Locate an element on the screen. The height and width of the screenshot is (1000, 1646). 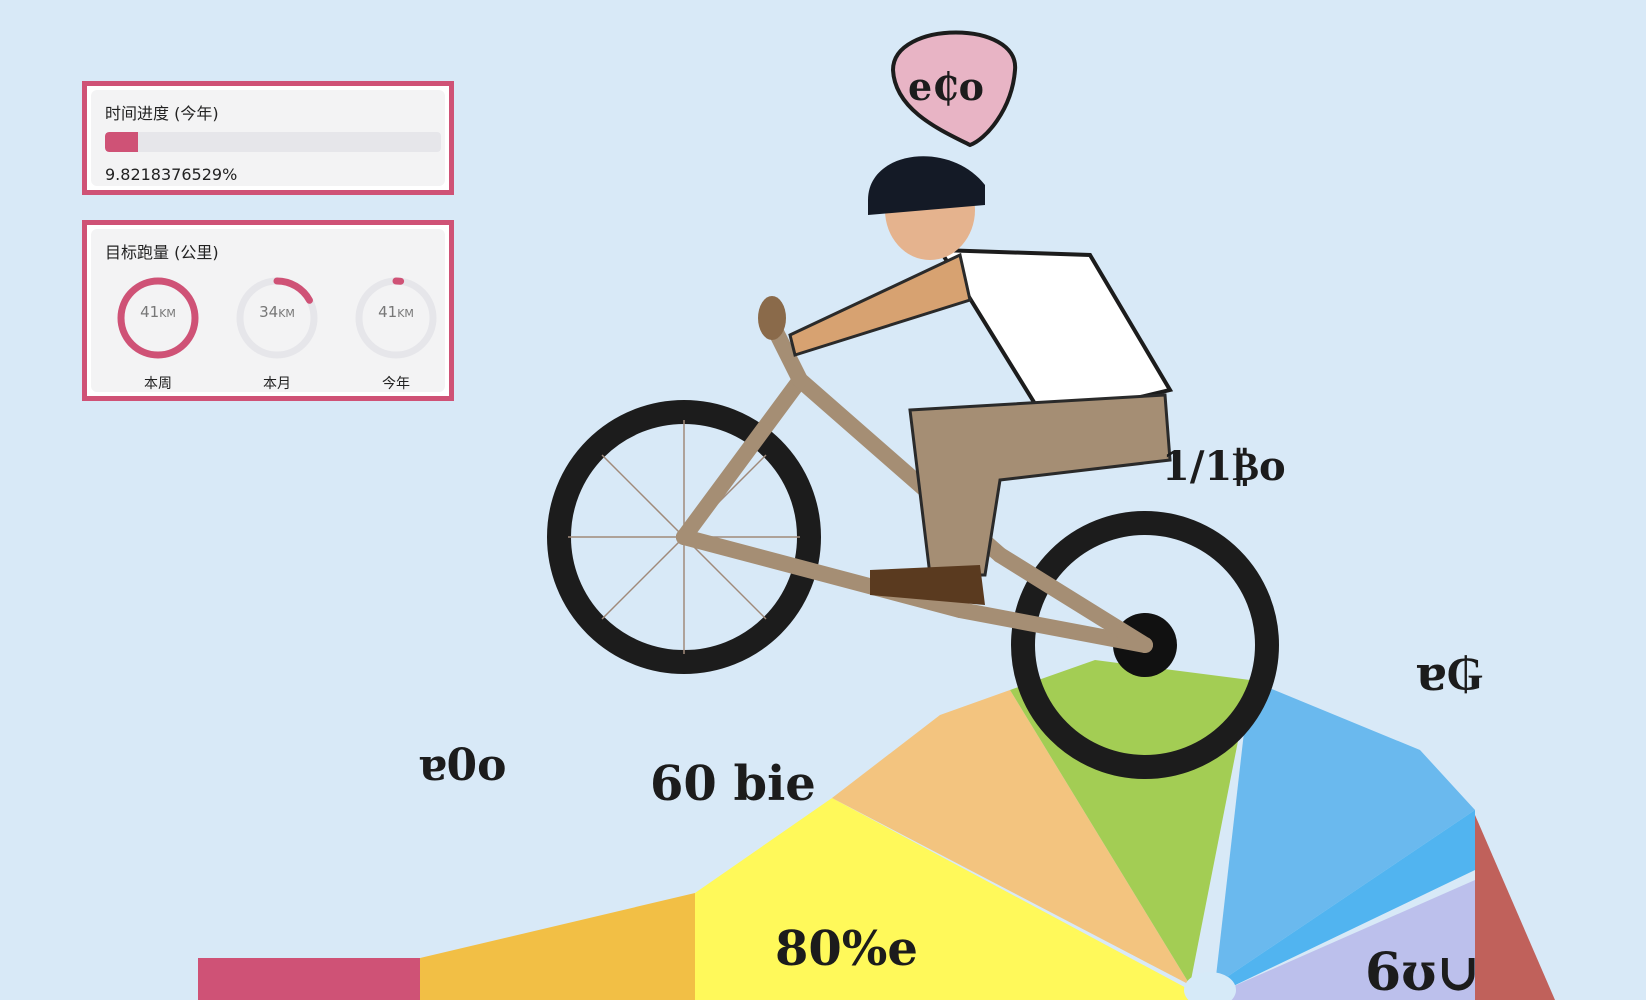
ring-year: 41KM 今年 is located at coordinates (396, 336).